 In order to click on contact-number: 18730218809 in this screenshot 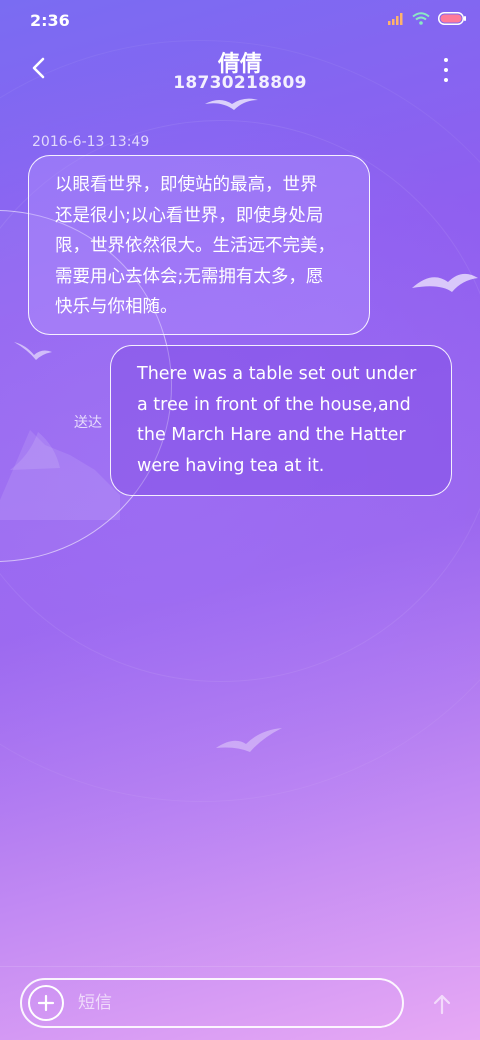, I will do `click(240, 83)`.